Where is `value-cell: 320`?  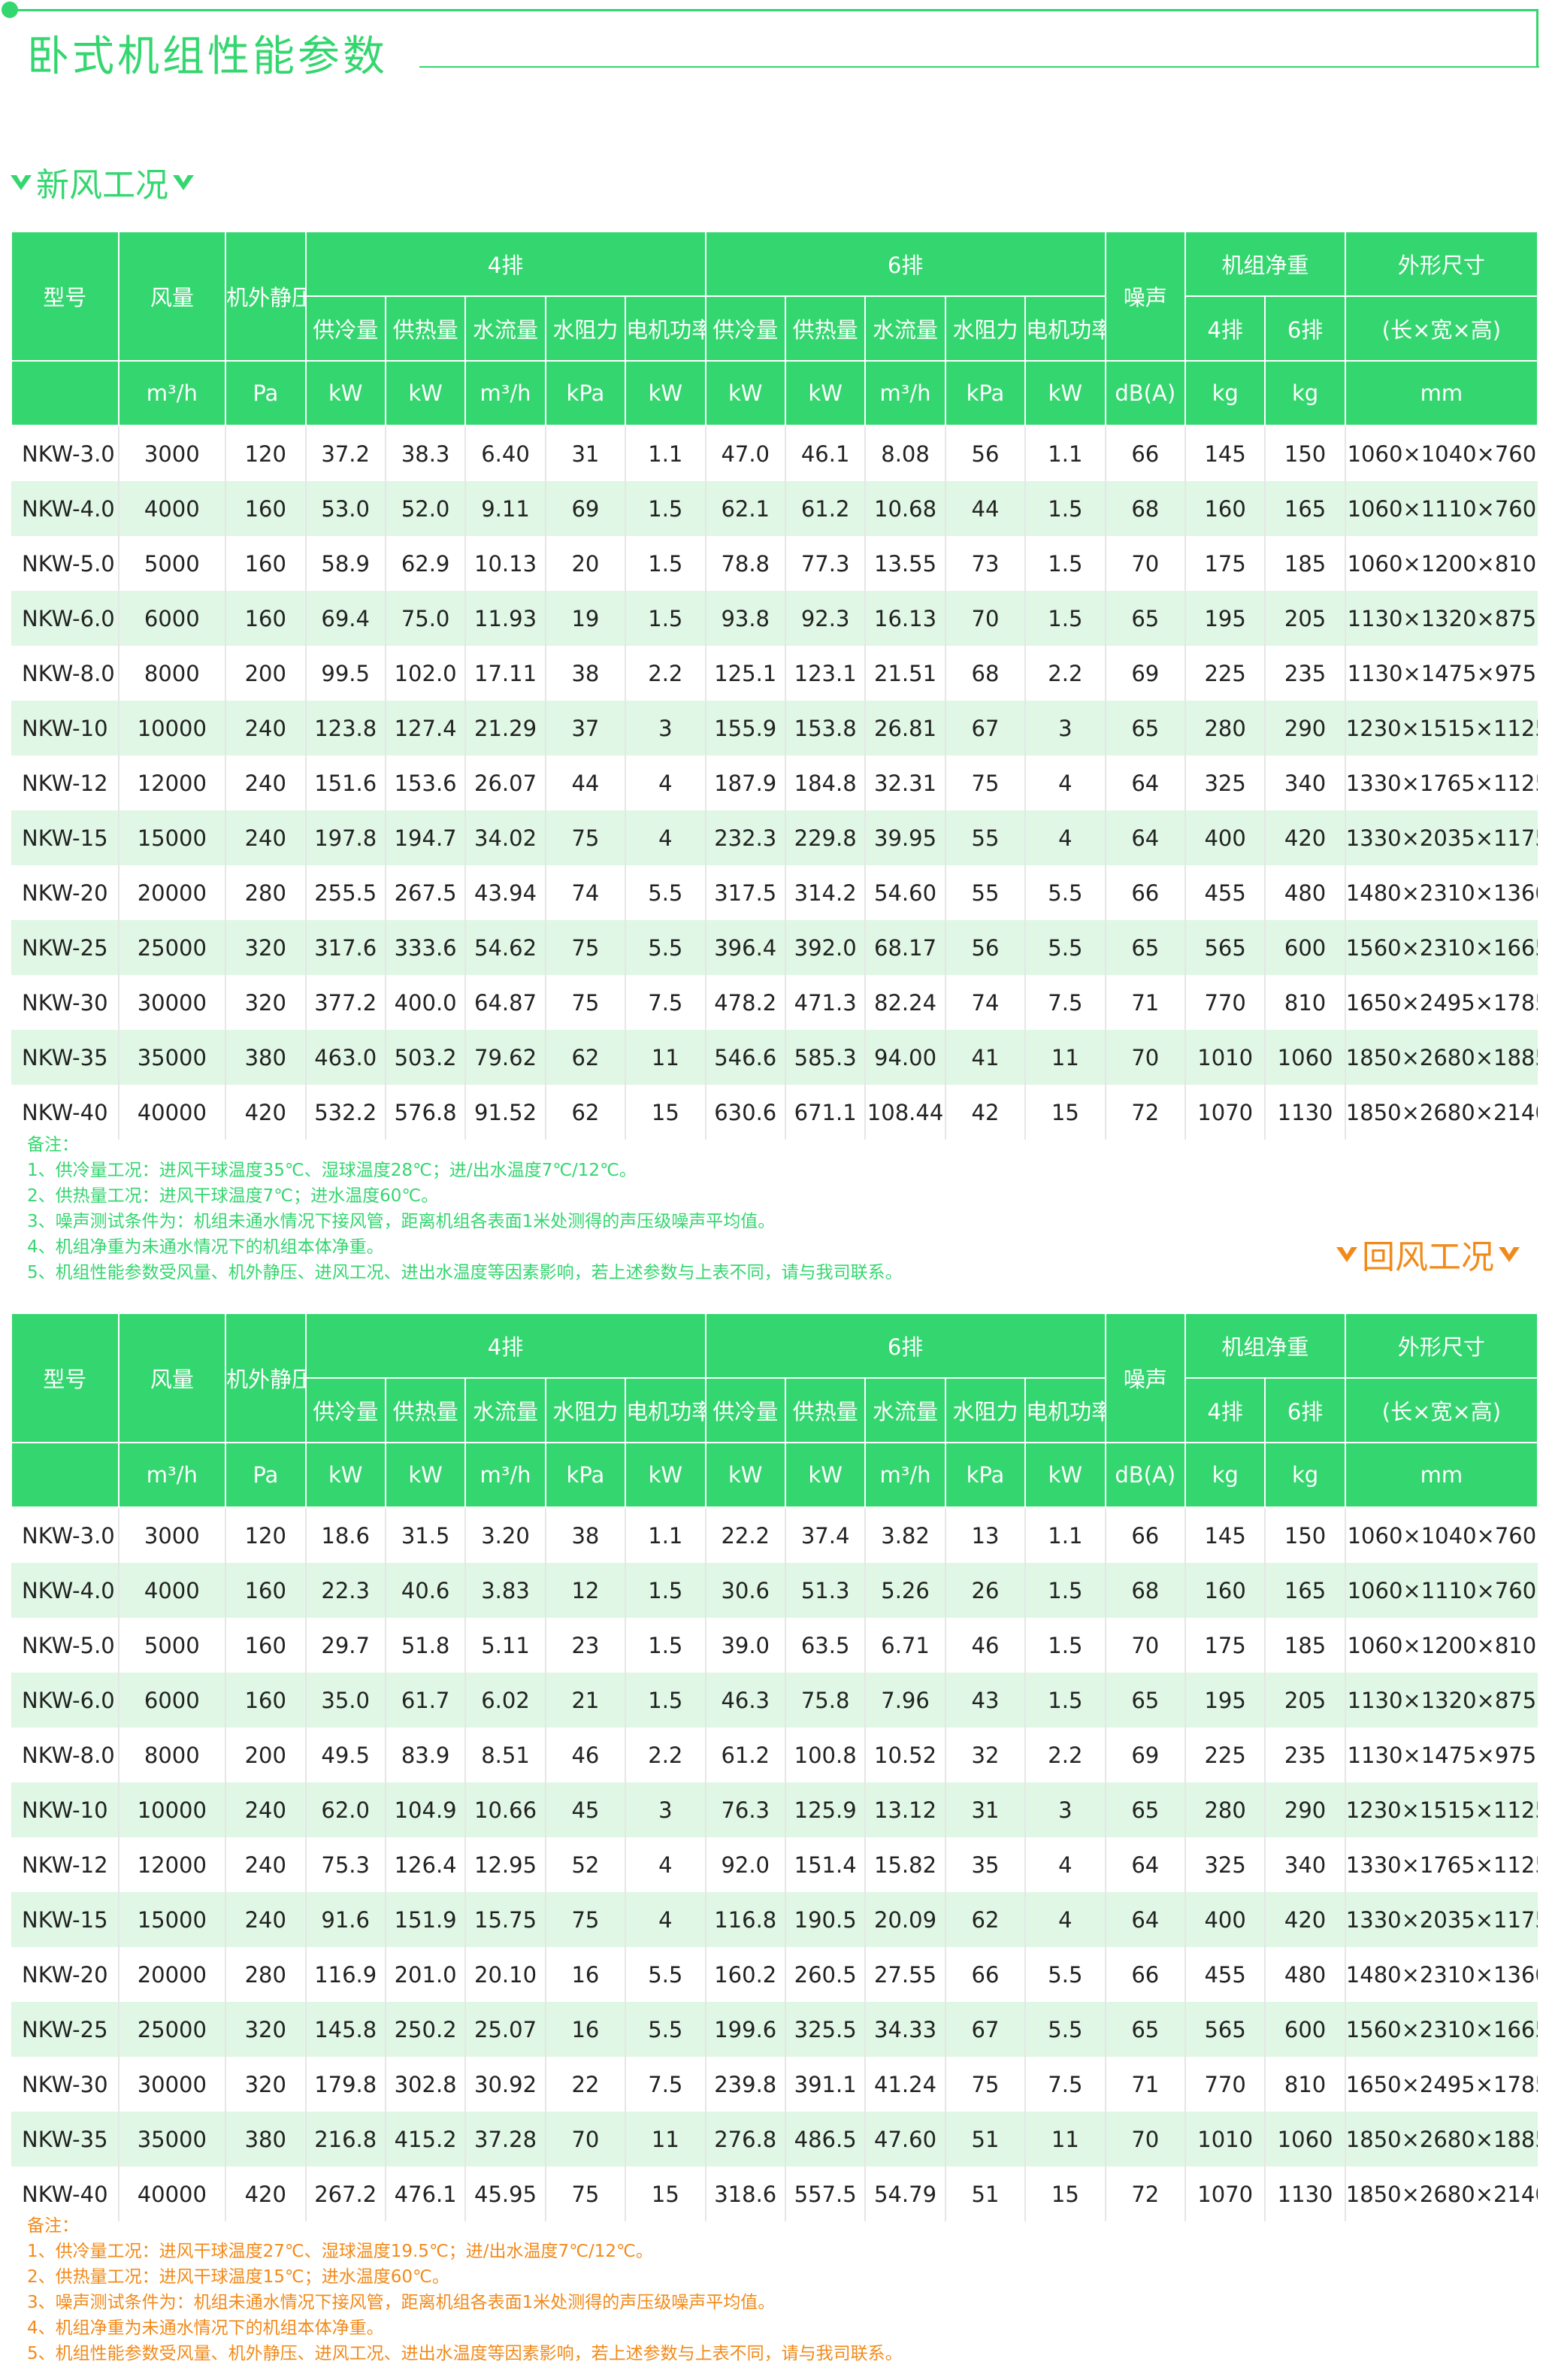 value-cell: 320 is located at coordinates (266, 2084).